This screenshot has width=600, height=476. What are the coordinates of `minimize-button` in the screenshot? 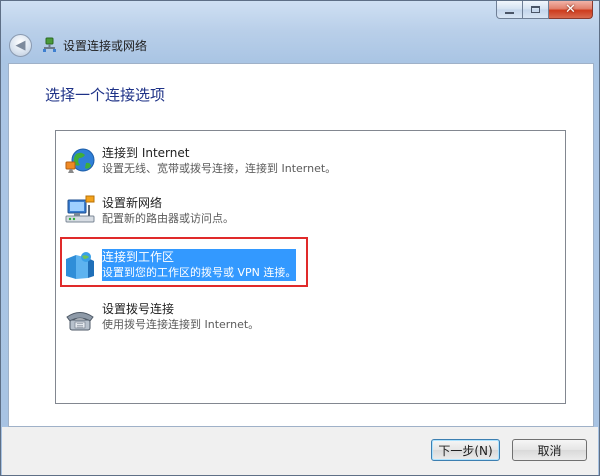 It's located at (509, 10).